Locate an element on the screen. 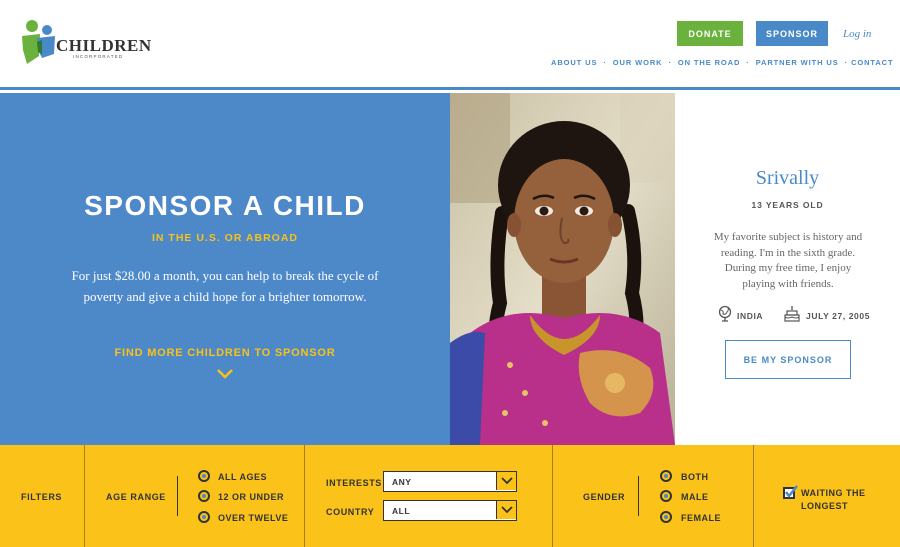 This screenshot has width=900, height=547. be-my-sponsor-button: BE MY SPONSOR is located at coordinates (788, 359).